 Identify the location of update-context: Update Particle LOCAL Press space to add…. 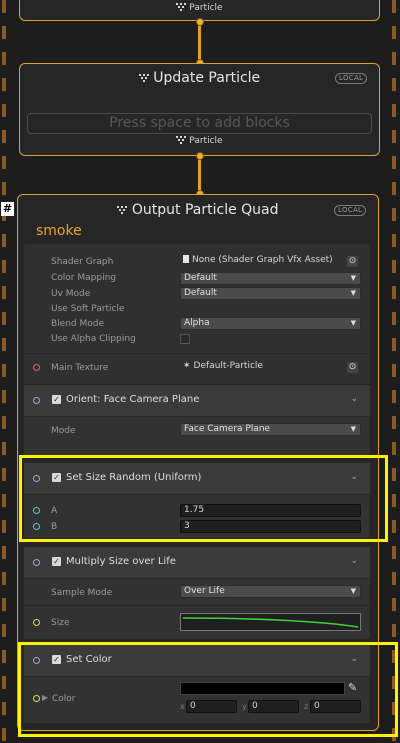
(199, 109).